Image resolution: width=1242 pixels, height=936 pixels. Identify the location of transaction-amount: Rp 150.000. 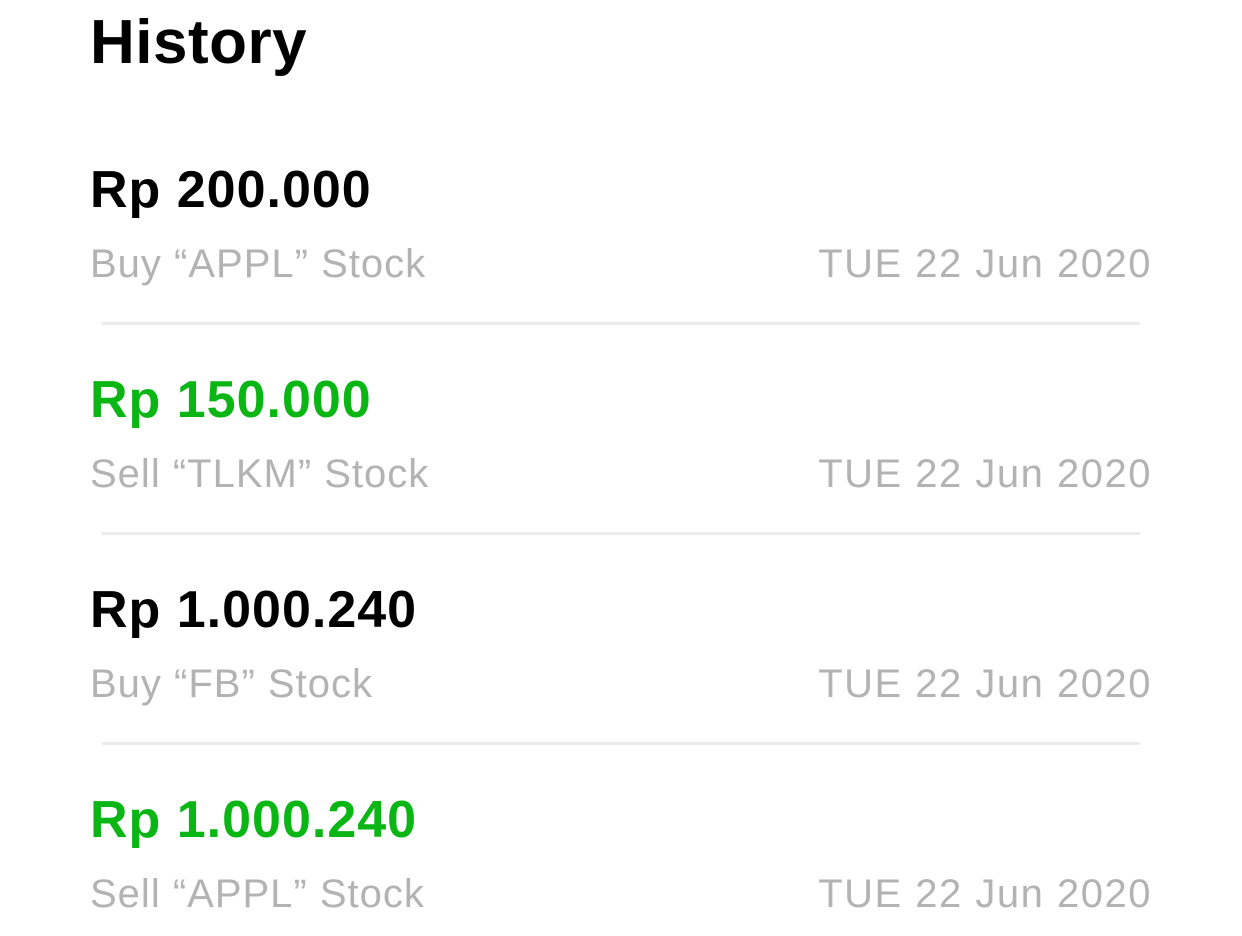
(231, 400).